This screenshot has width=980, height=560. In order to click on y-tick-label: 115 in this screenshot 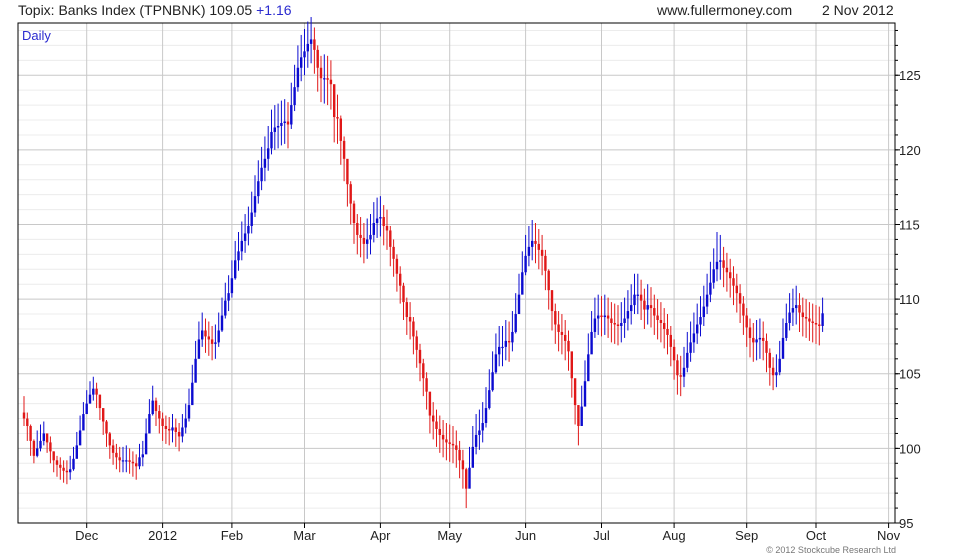, I will do `click(909, 224)`.